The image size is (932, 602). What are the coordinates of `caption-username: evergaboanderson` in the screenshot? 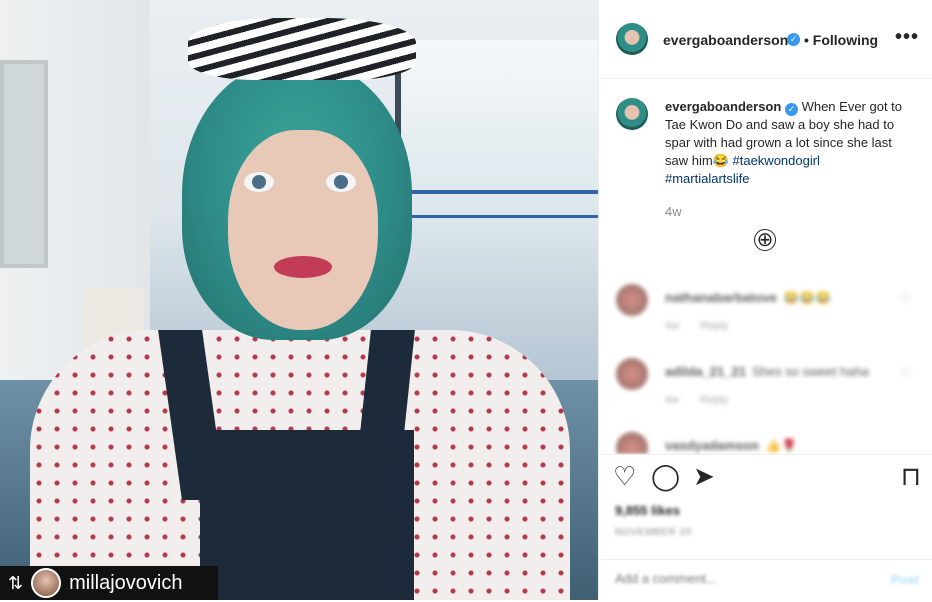 It's located at (723, 106).